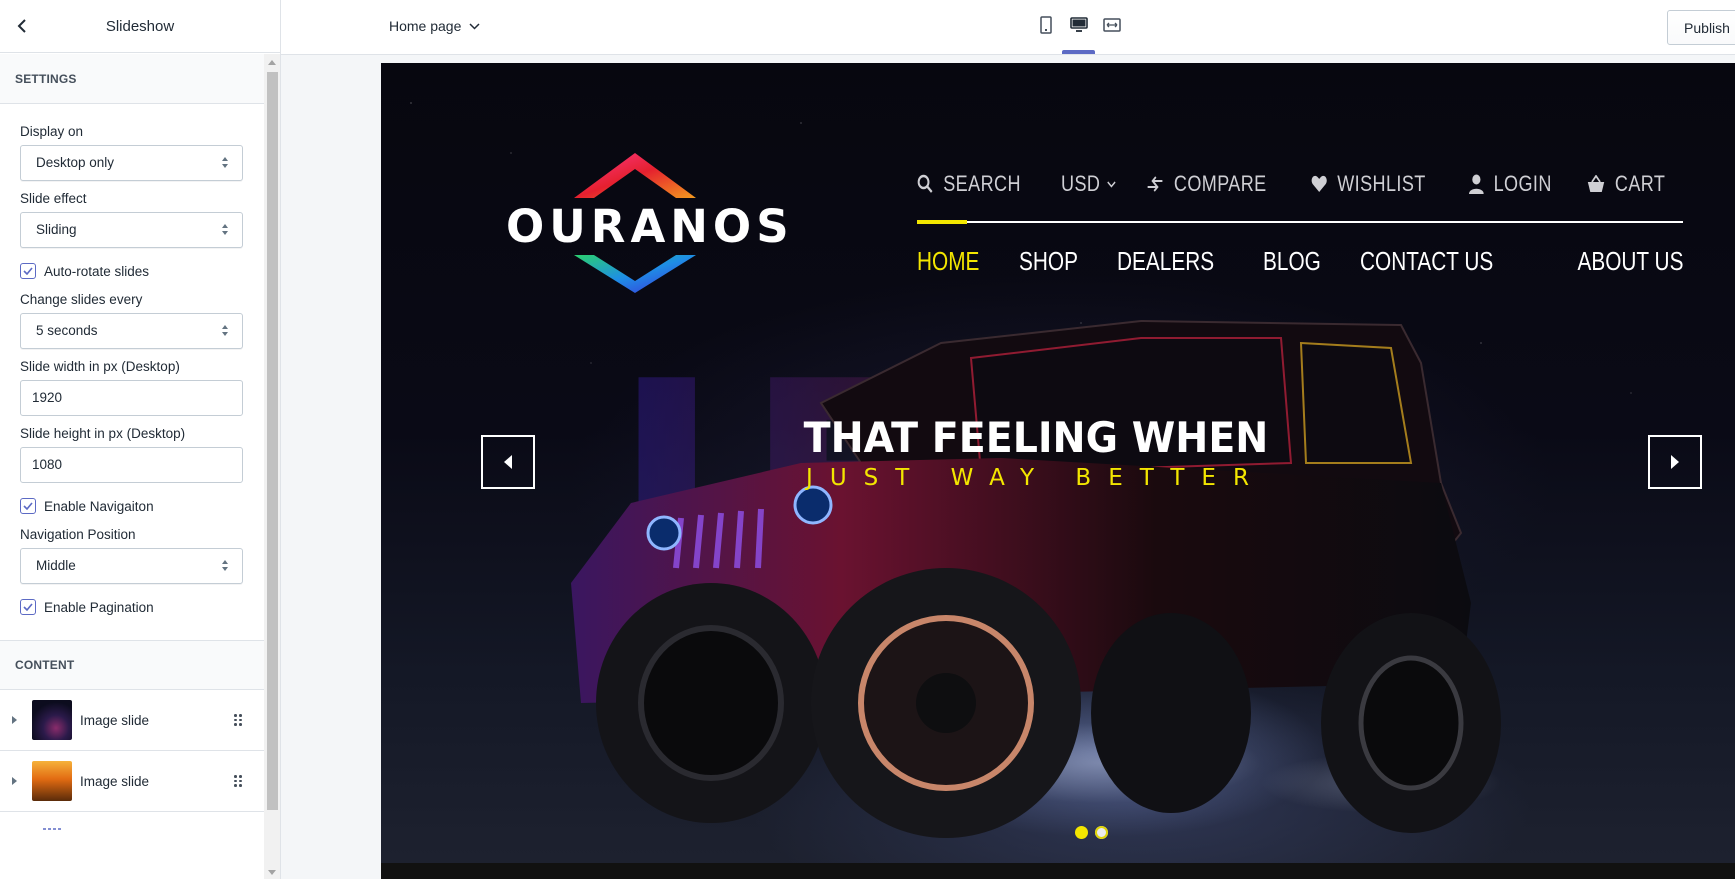  I want to click on heart-icon, so click(1319, 183).